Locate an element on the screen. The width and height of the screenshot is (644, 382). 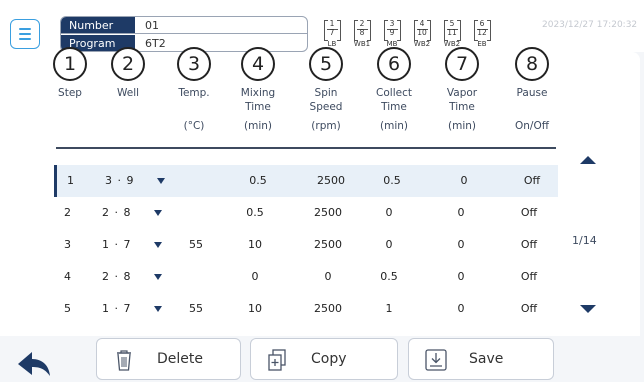
step-cell: 4 is located at coordinates (67, 276).